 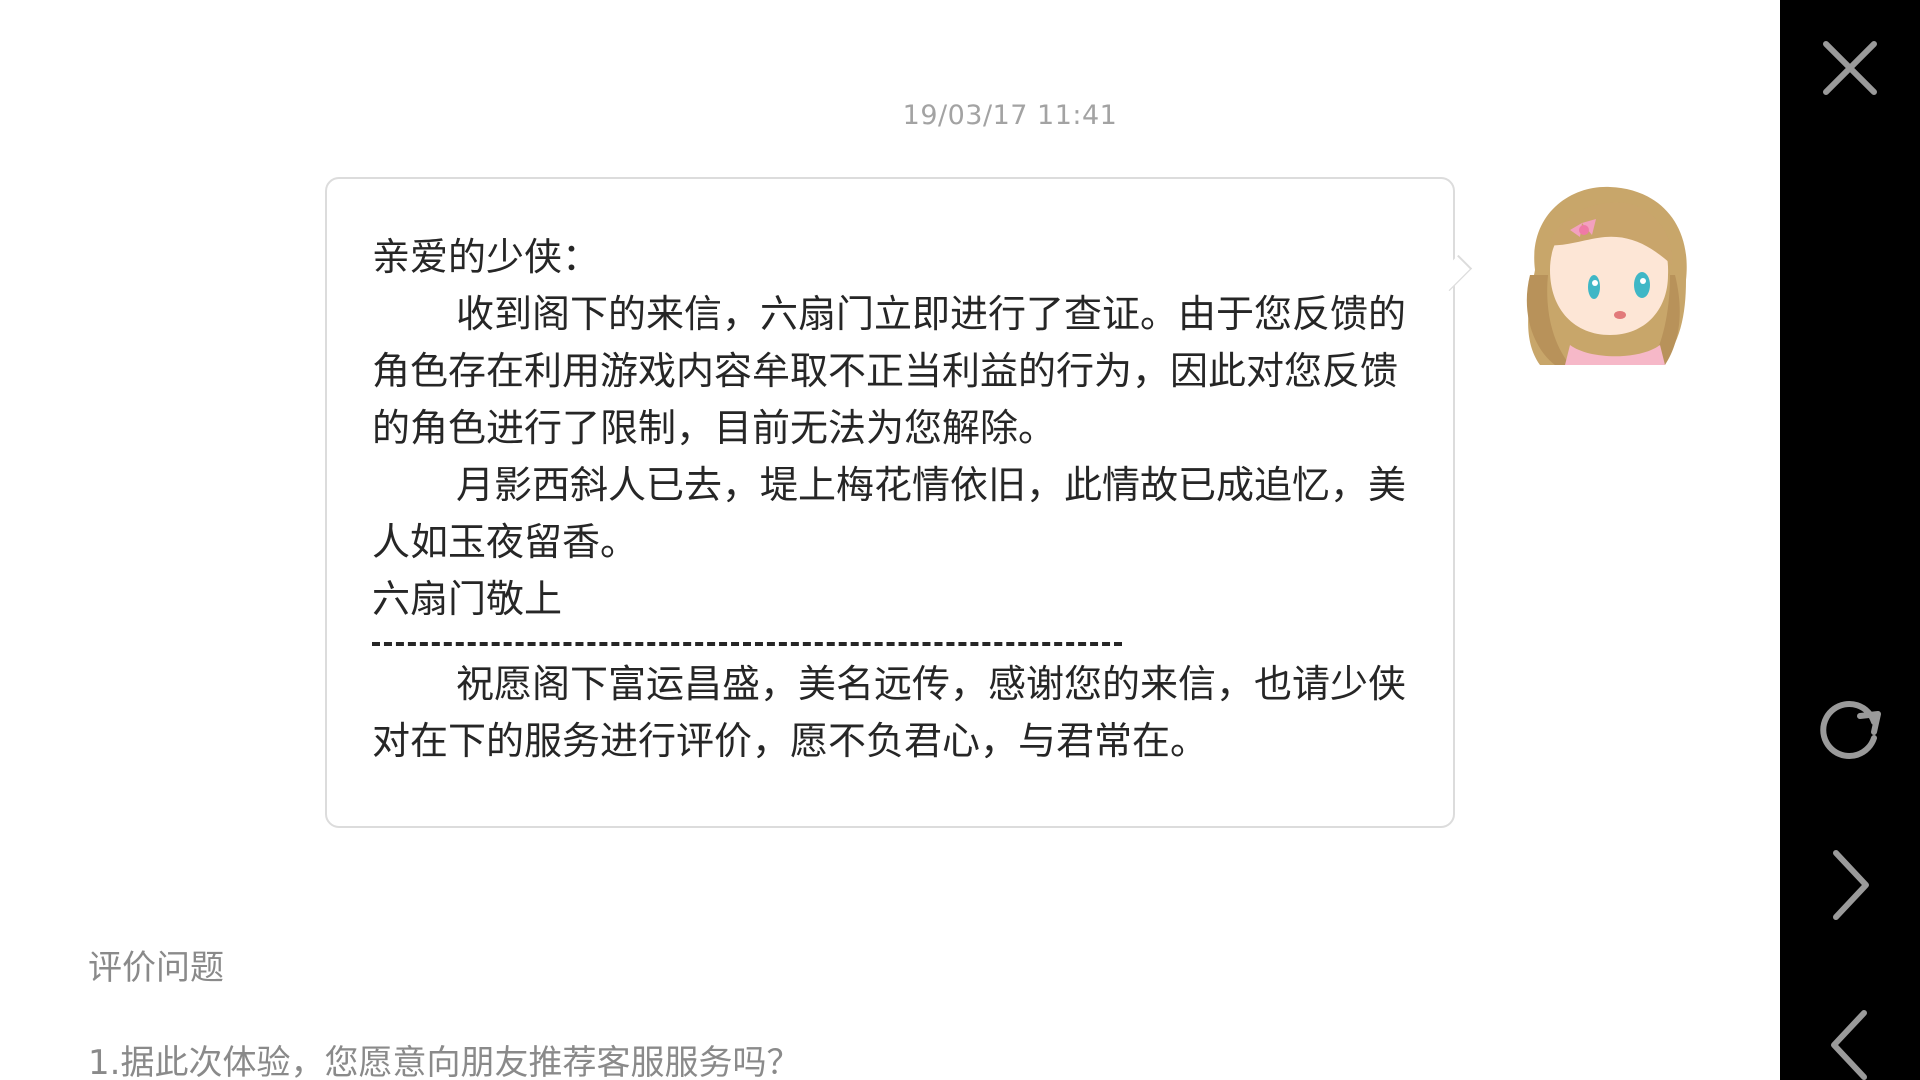 I want to click on rating-title: 评价问题, so click(x=156, y=968).